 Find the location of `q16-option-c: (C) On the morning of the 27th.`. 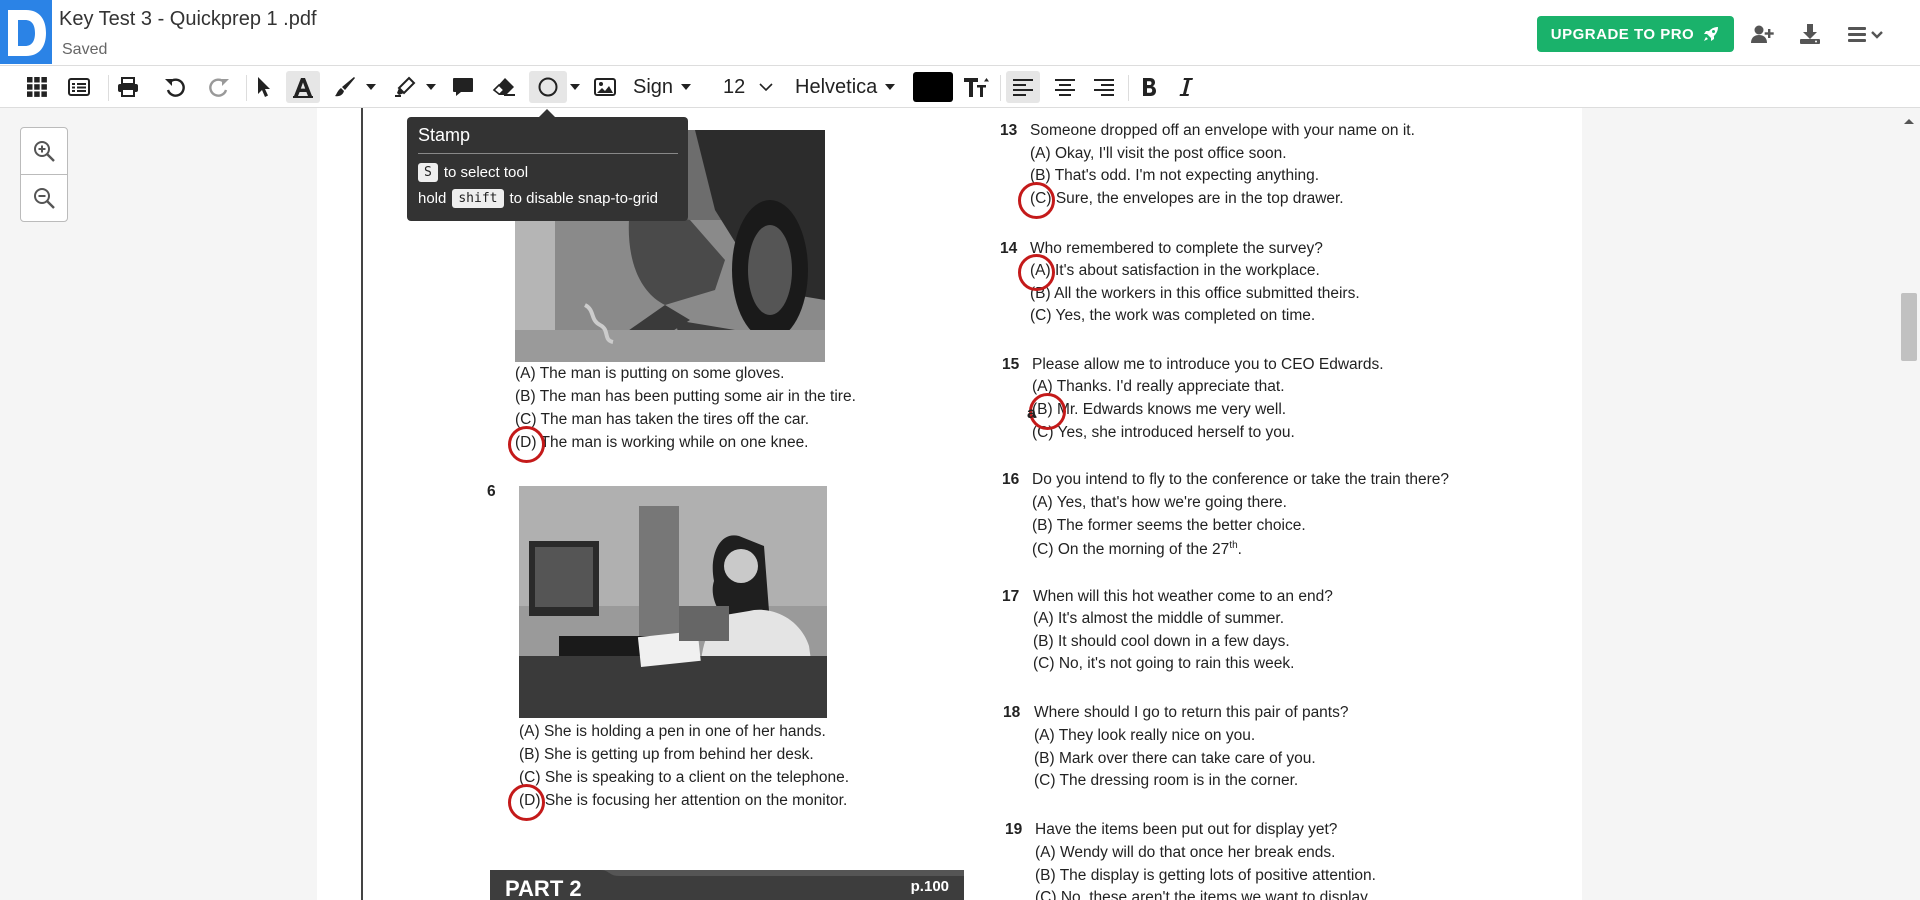

q16-option-c: (C) On the morning of the 27th. is located at coordinates (1137, 549).